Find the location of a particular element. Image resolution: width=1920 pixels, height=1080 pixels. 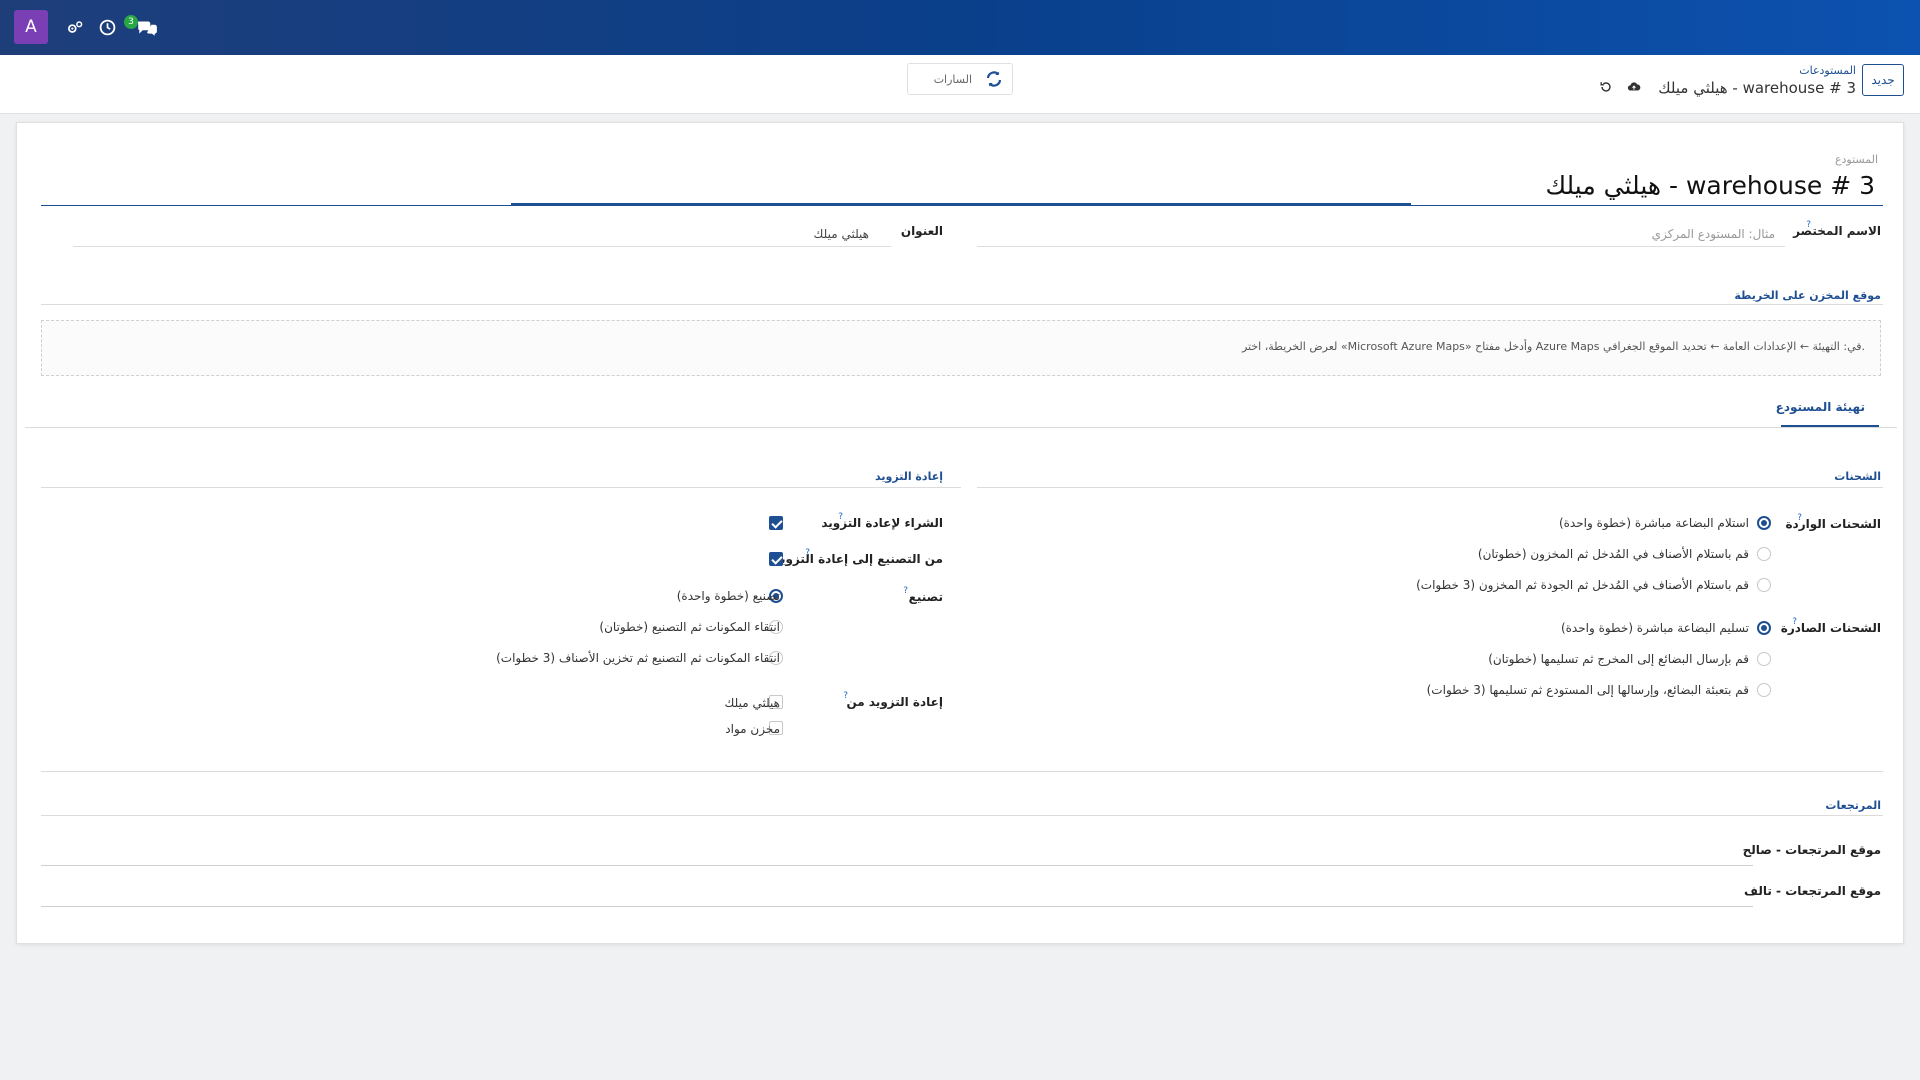

navbar-left-group: A 3 is located at coordinates (88, 27).